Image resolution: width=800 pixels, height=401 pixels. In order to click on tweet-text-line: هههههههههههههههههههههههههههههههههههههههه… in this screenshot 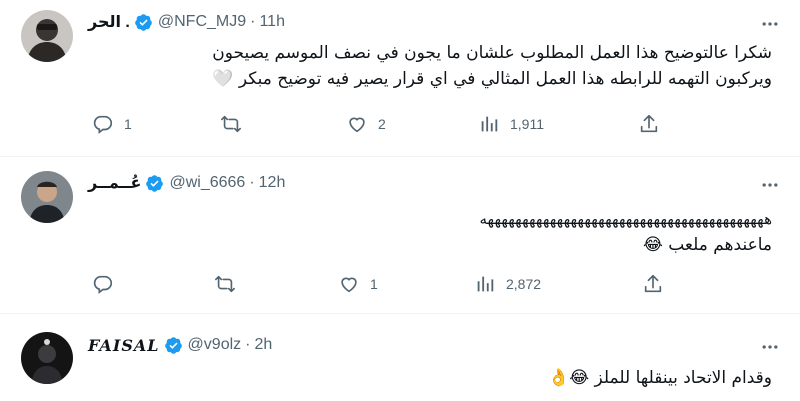, I will do `click(625, 219)`.